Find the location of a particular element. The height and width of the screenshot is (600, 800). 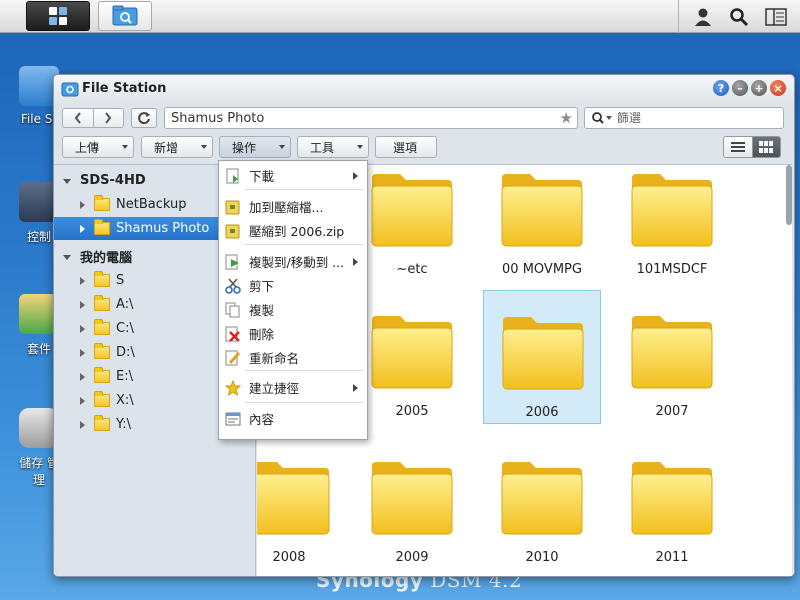

menu-item-properties: 內容 is located at coordinates (293, 418).